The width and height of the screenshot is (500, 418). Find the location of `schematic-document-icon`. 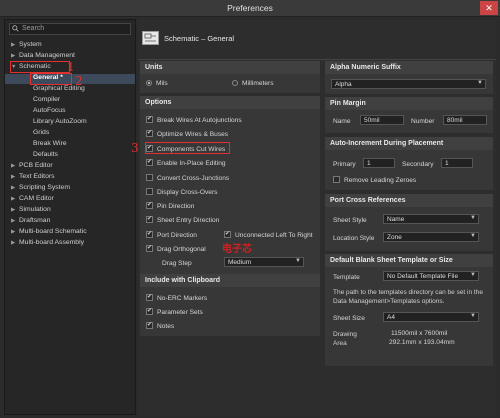

schematic-document-icon is located at coordinates (150, 38).